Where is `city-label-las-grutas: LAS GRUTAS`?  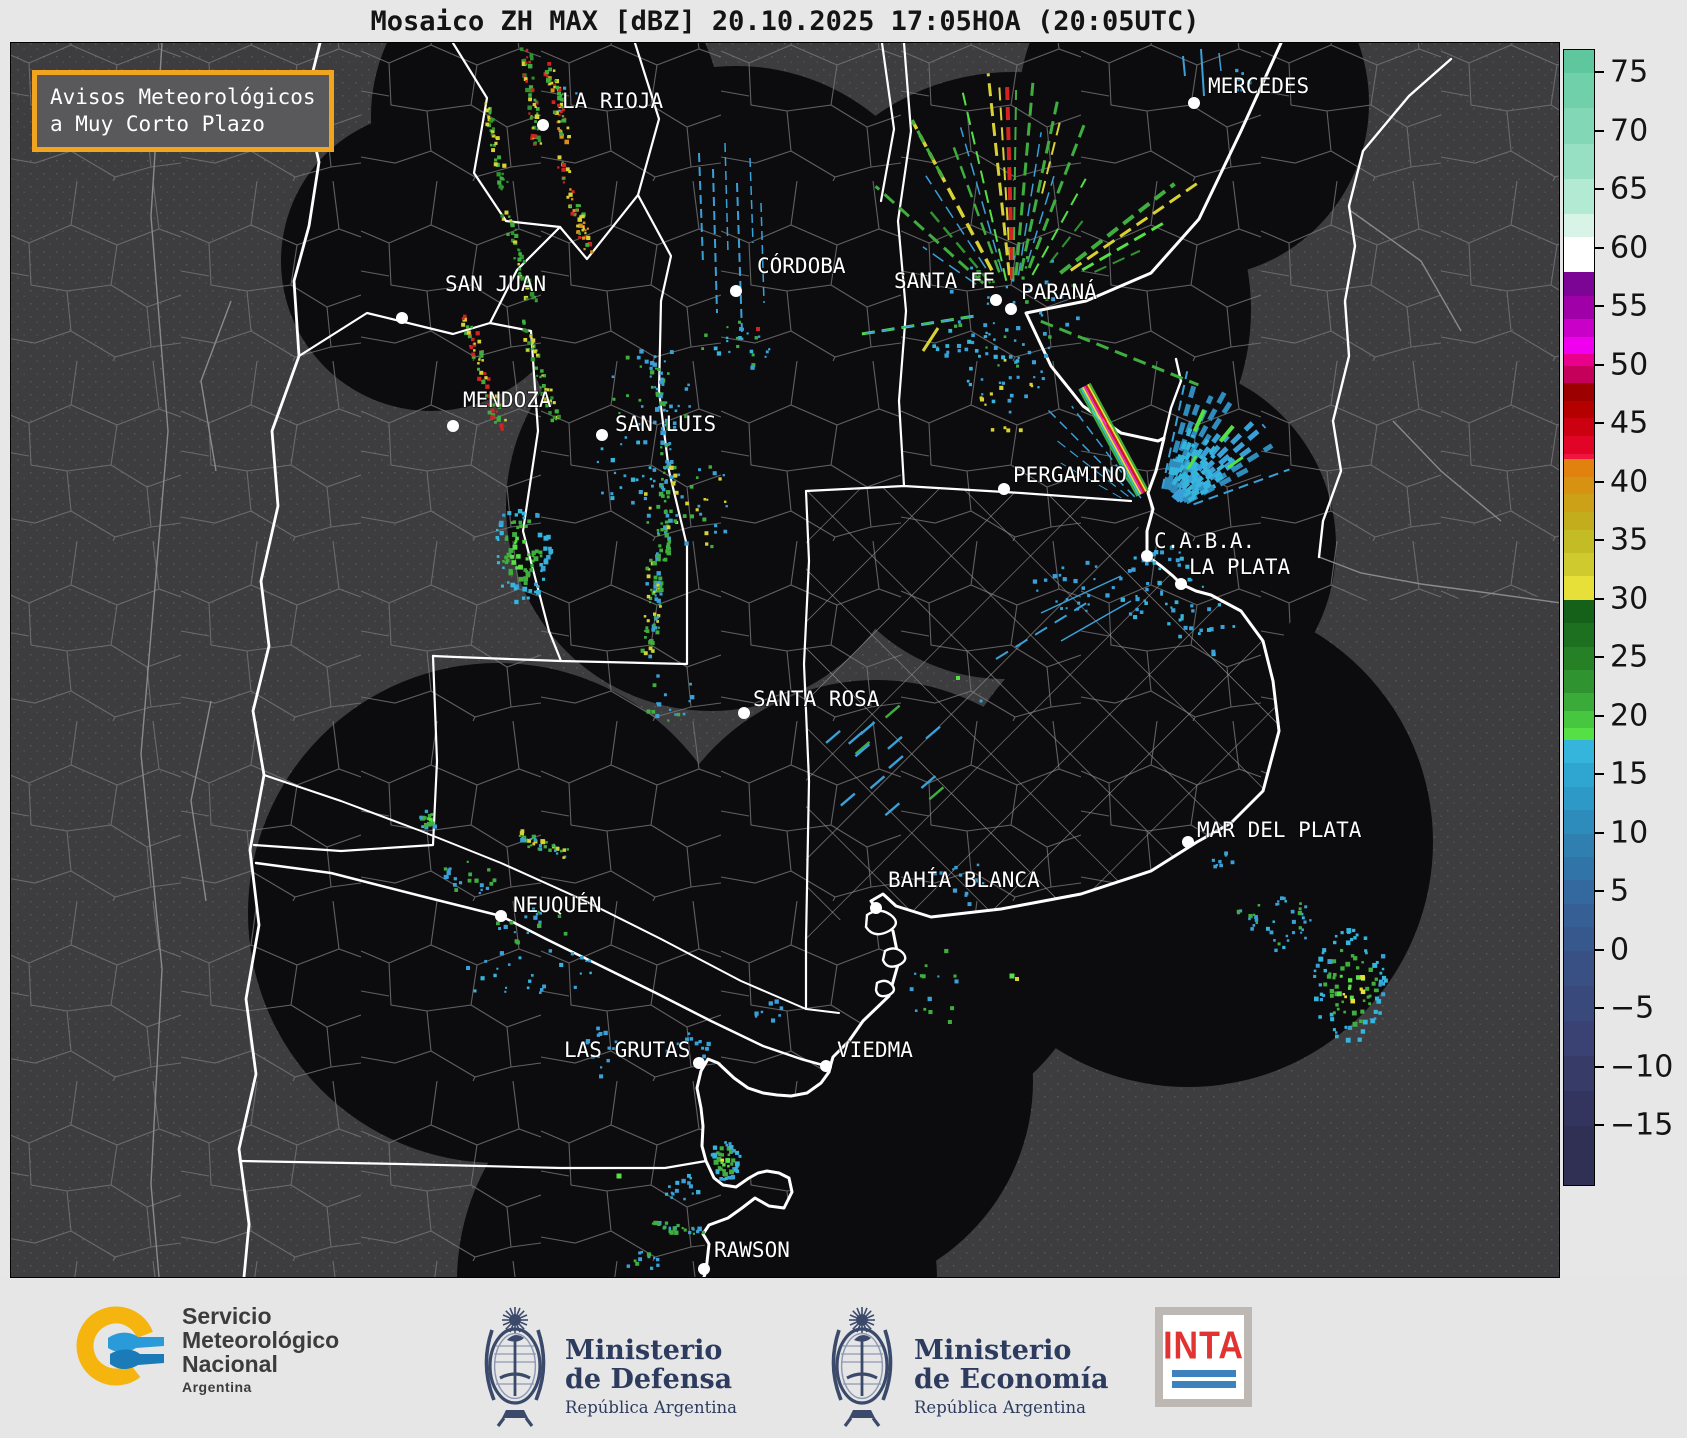
city-label-las-grutas: LAS GRUTAS is located at coordinates (627, 1050).